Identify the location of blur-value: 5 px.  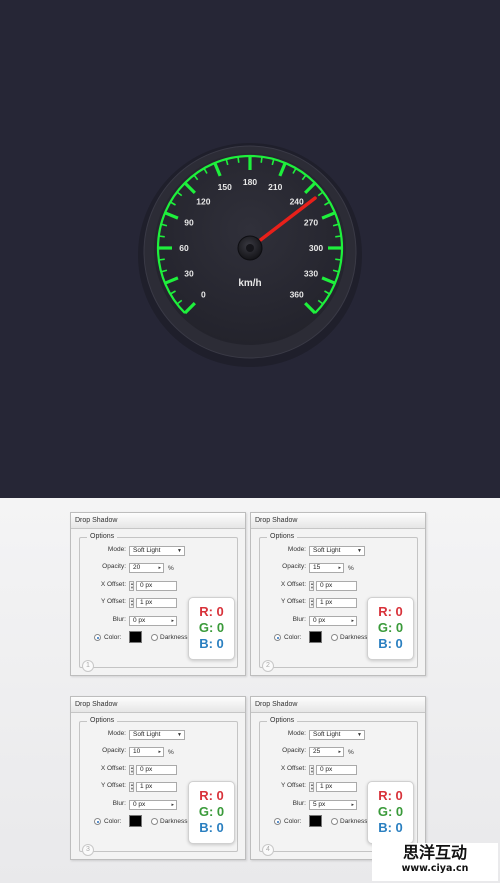
(319, 804).